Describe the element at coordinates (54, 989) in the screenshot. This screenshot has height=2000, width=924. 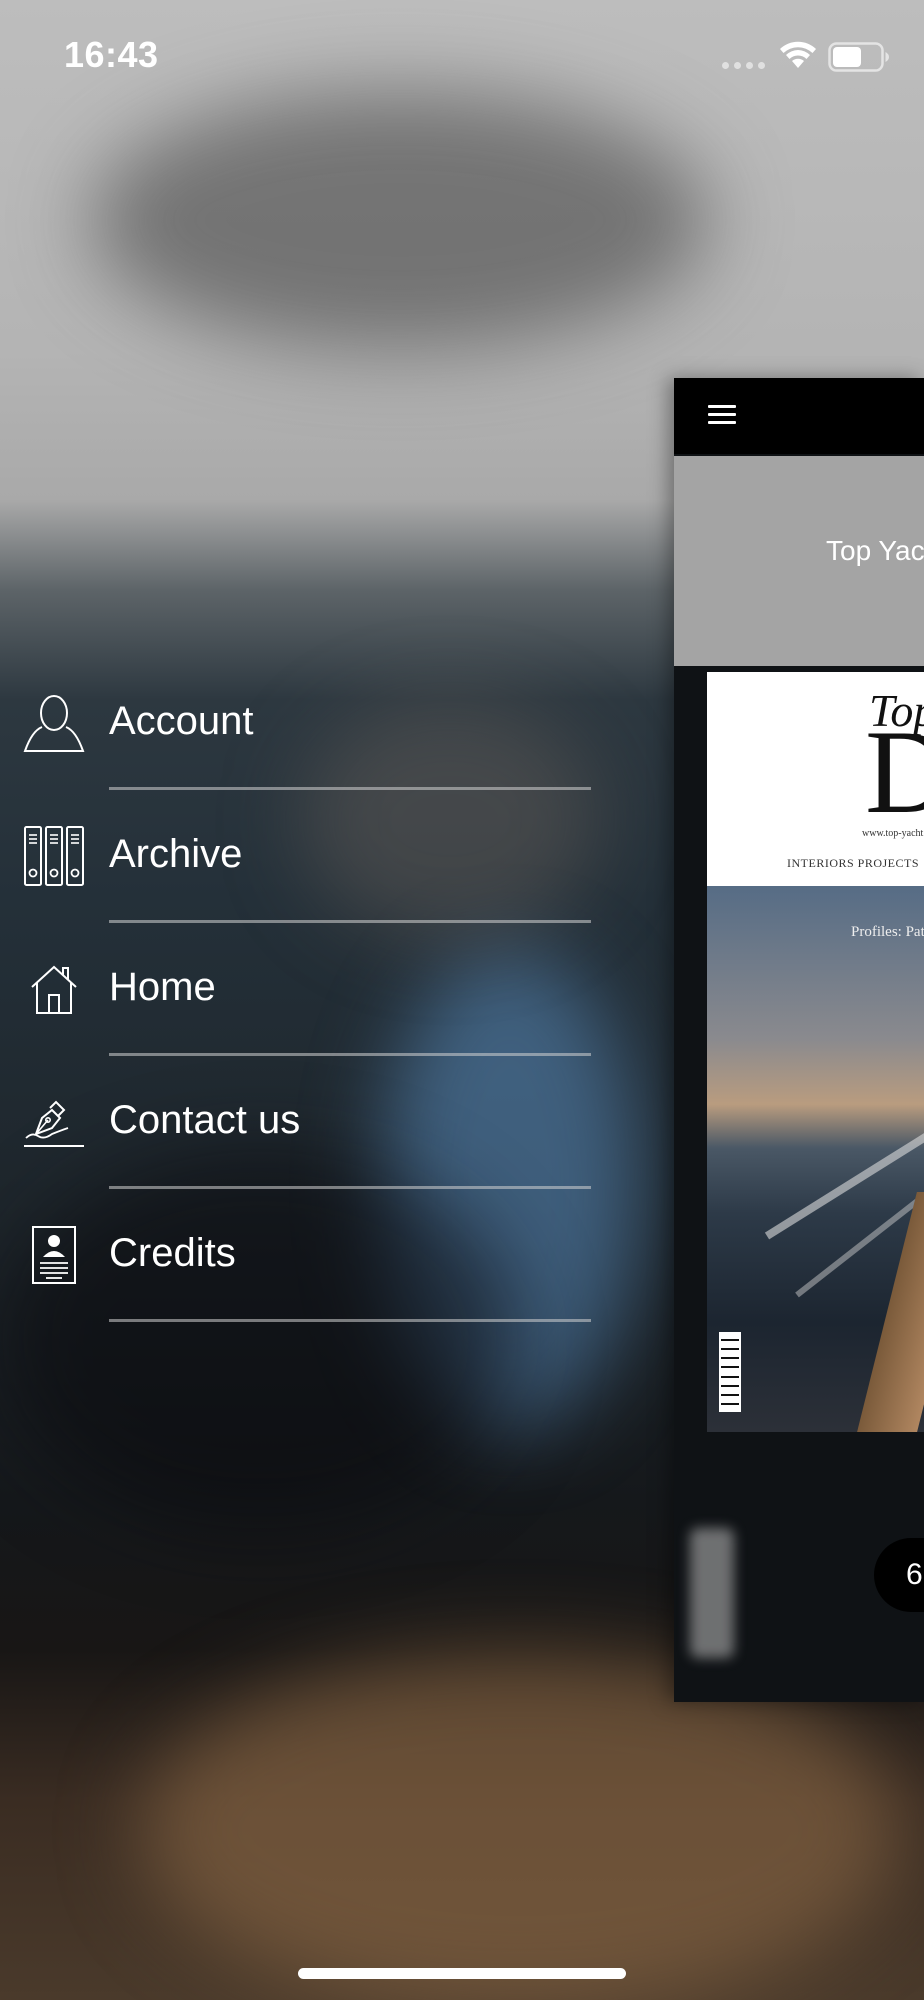
I see `house-icon` at that location.